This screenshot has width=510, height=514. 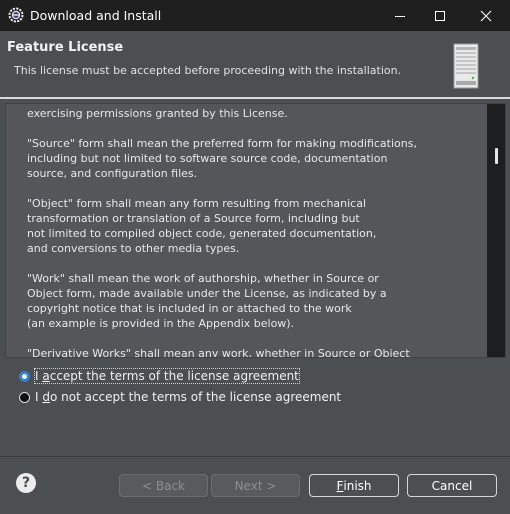 I want to click on scrollbar-thumb, so click(x=496, y=156).